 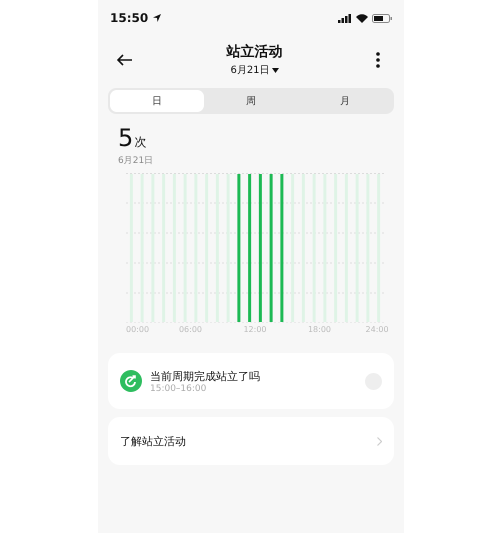 I want to click on axis-tick-label: 06:00, so click(x=190, y=329).